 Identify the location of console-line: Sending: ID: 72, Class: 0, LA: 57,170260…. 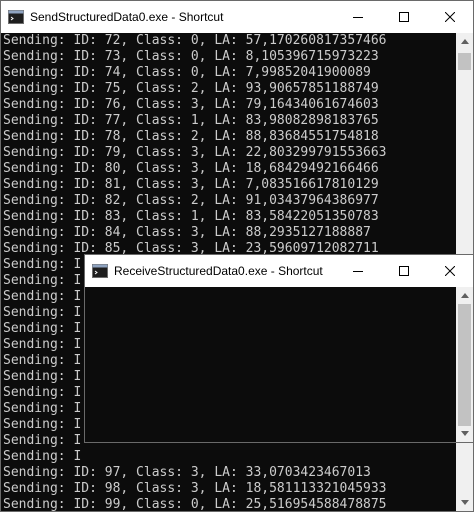
(195, 40).